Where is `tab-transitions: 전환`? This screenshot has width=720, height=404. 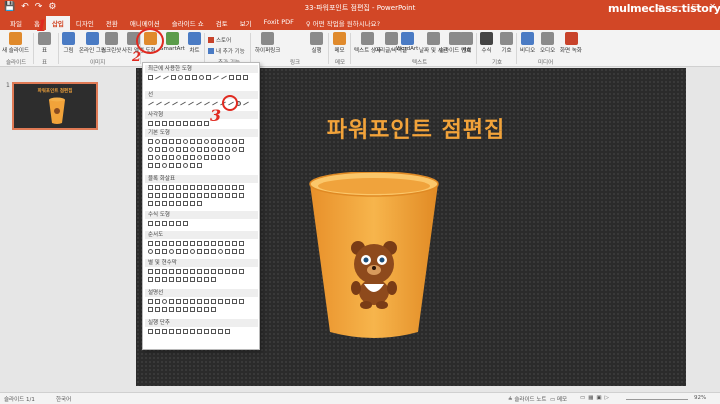
tab-transitions: 전환 is located at coordinates (112, 23).